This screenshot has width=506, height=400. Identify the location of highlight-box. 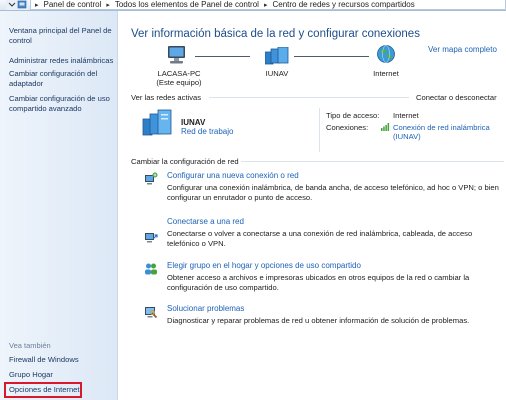
(43, 390).